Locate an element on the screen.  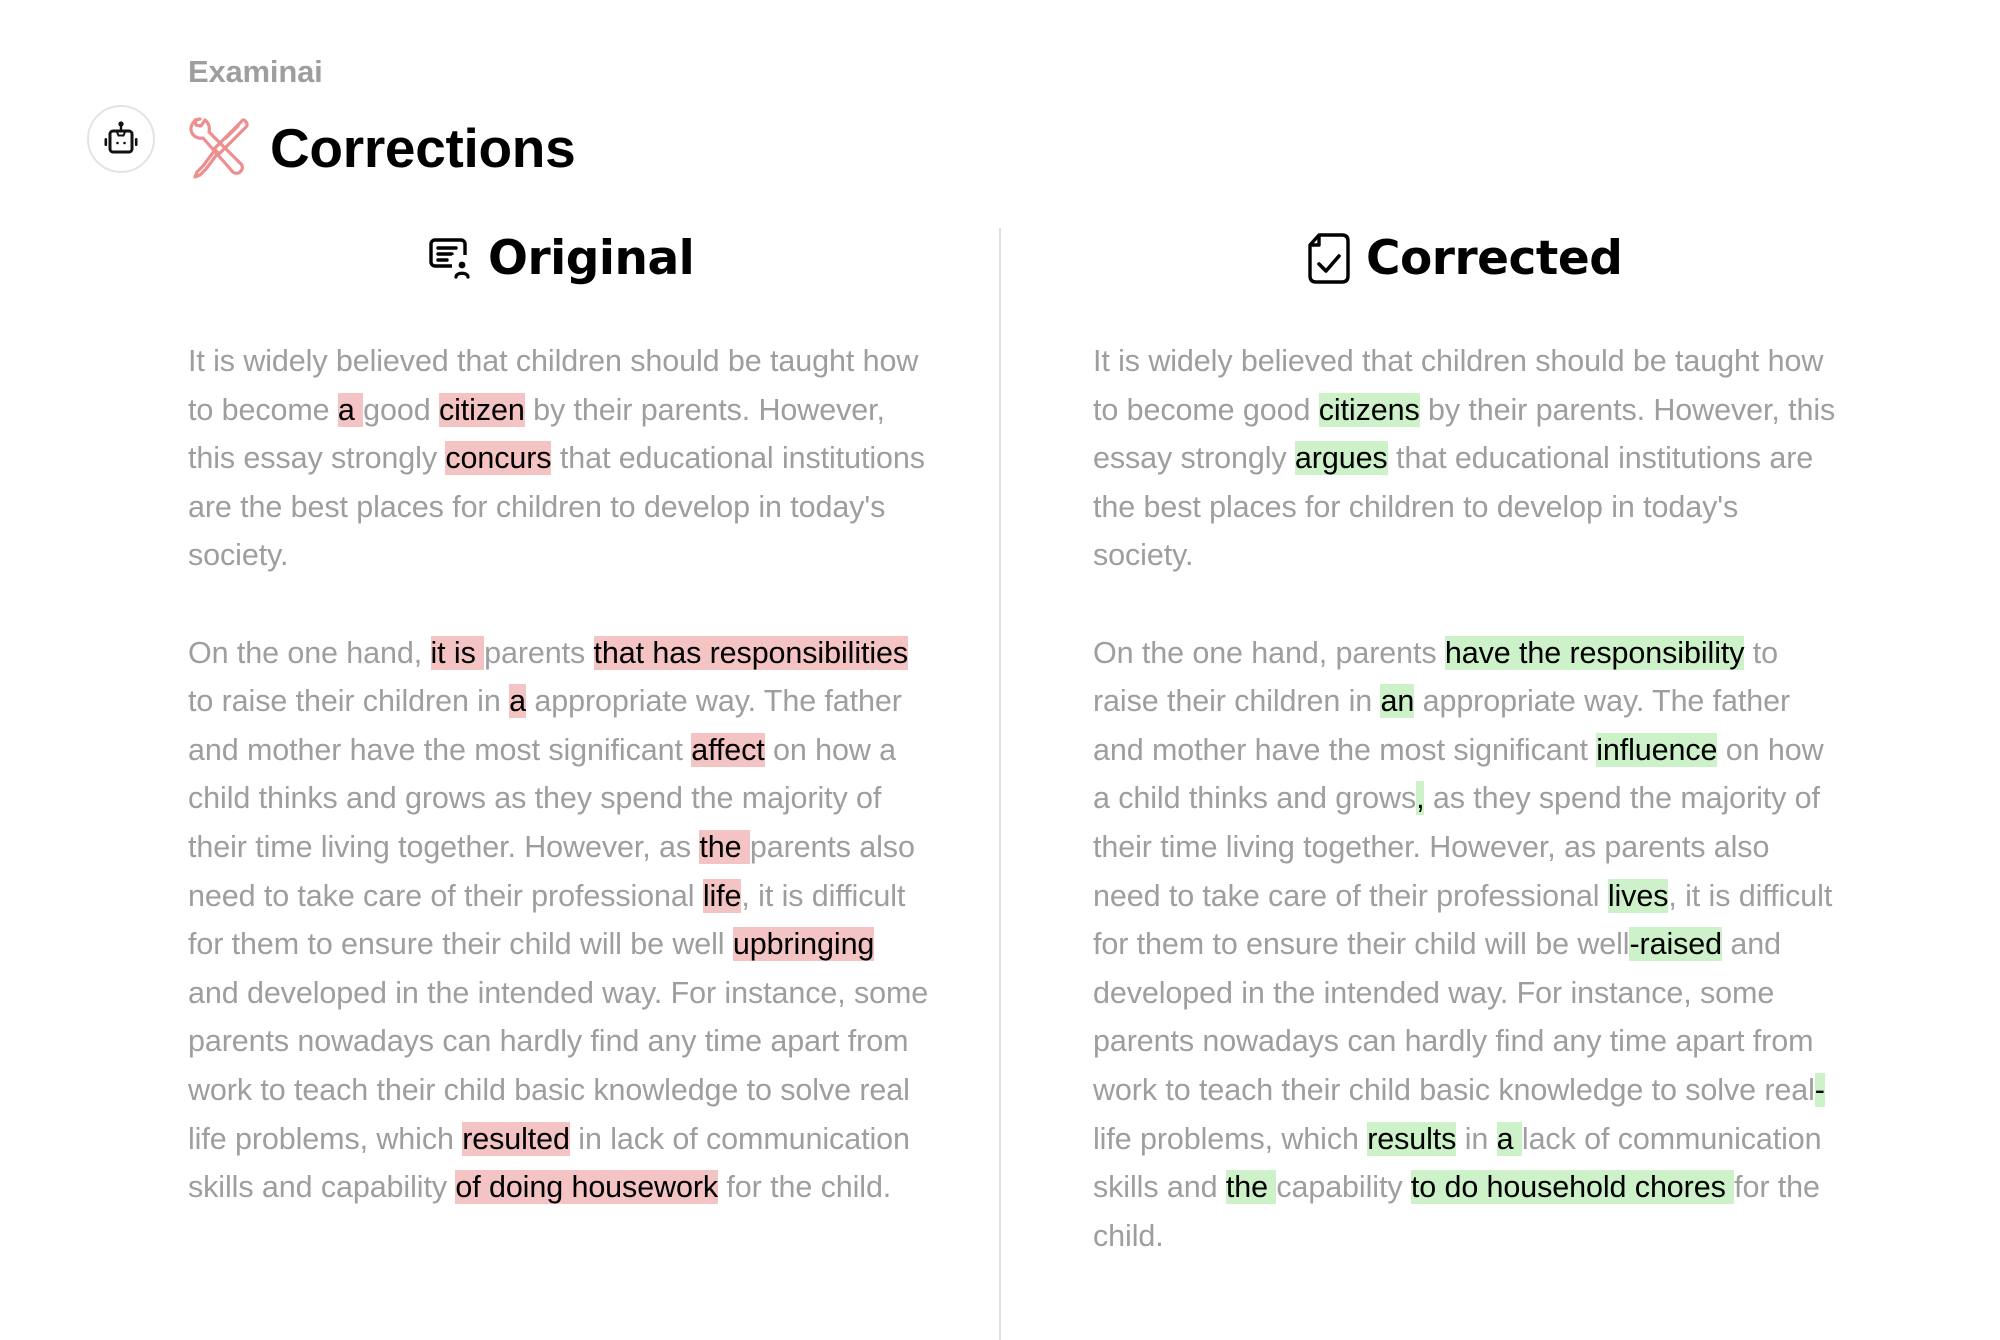
corrected-column-header: Corrected is located at coordinates (1464, 258).